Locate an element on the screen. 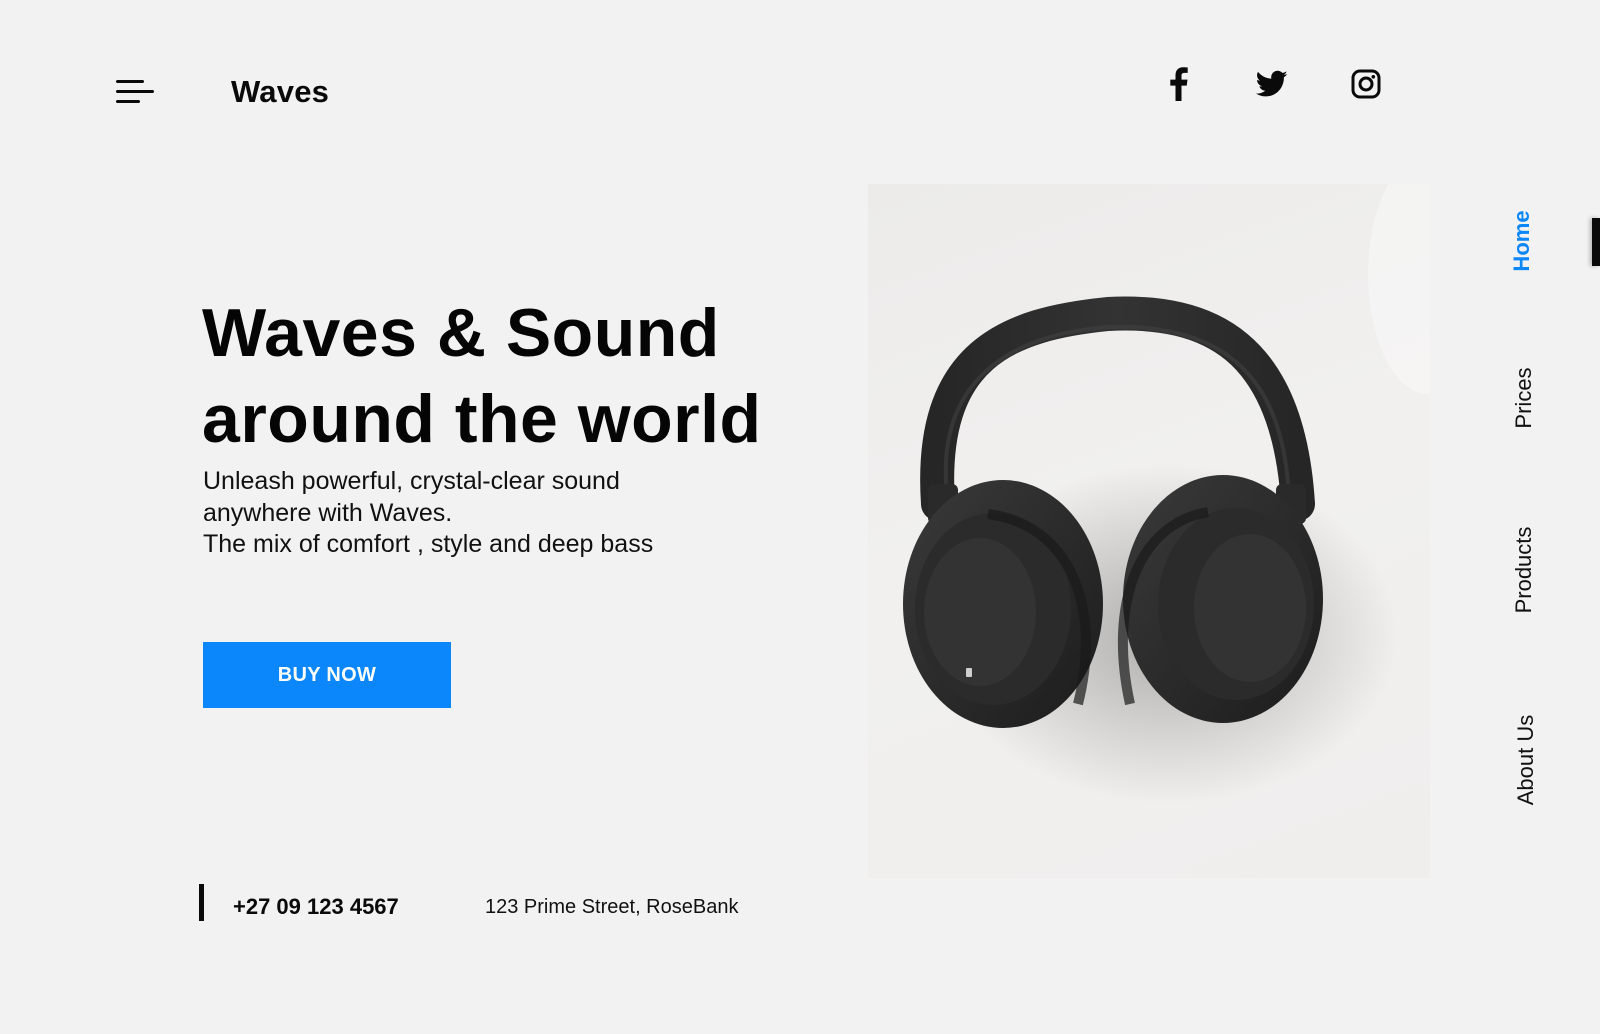  phone-number: +27 09 123 4567 is located at coordinates (316, 907).